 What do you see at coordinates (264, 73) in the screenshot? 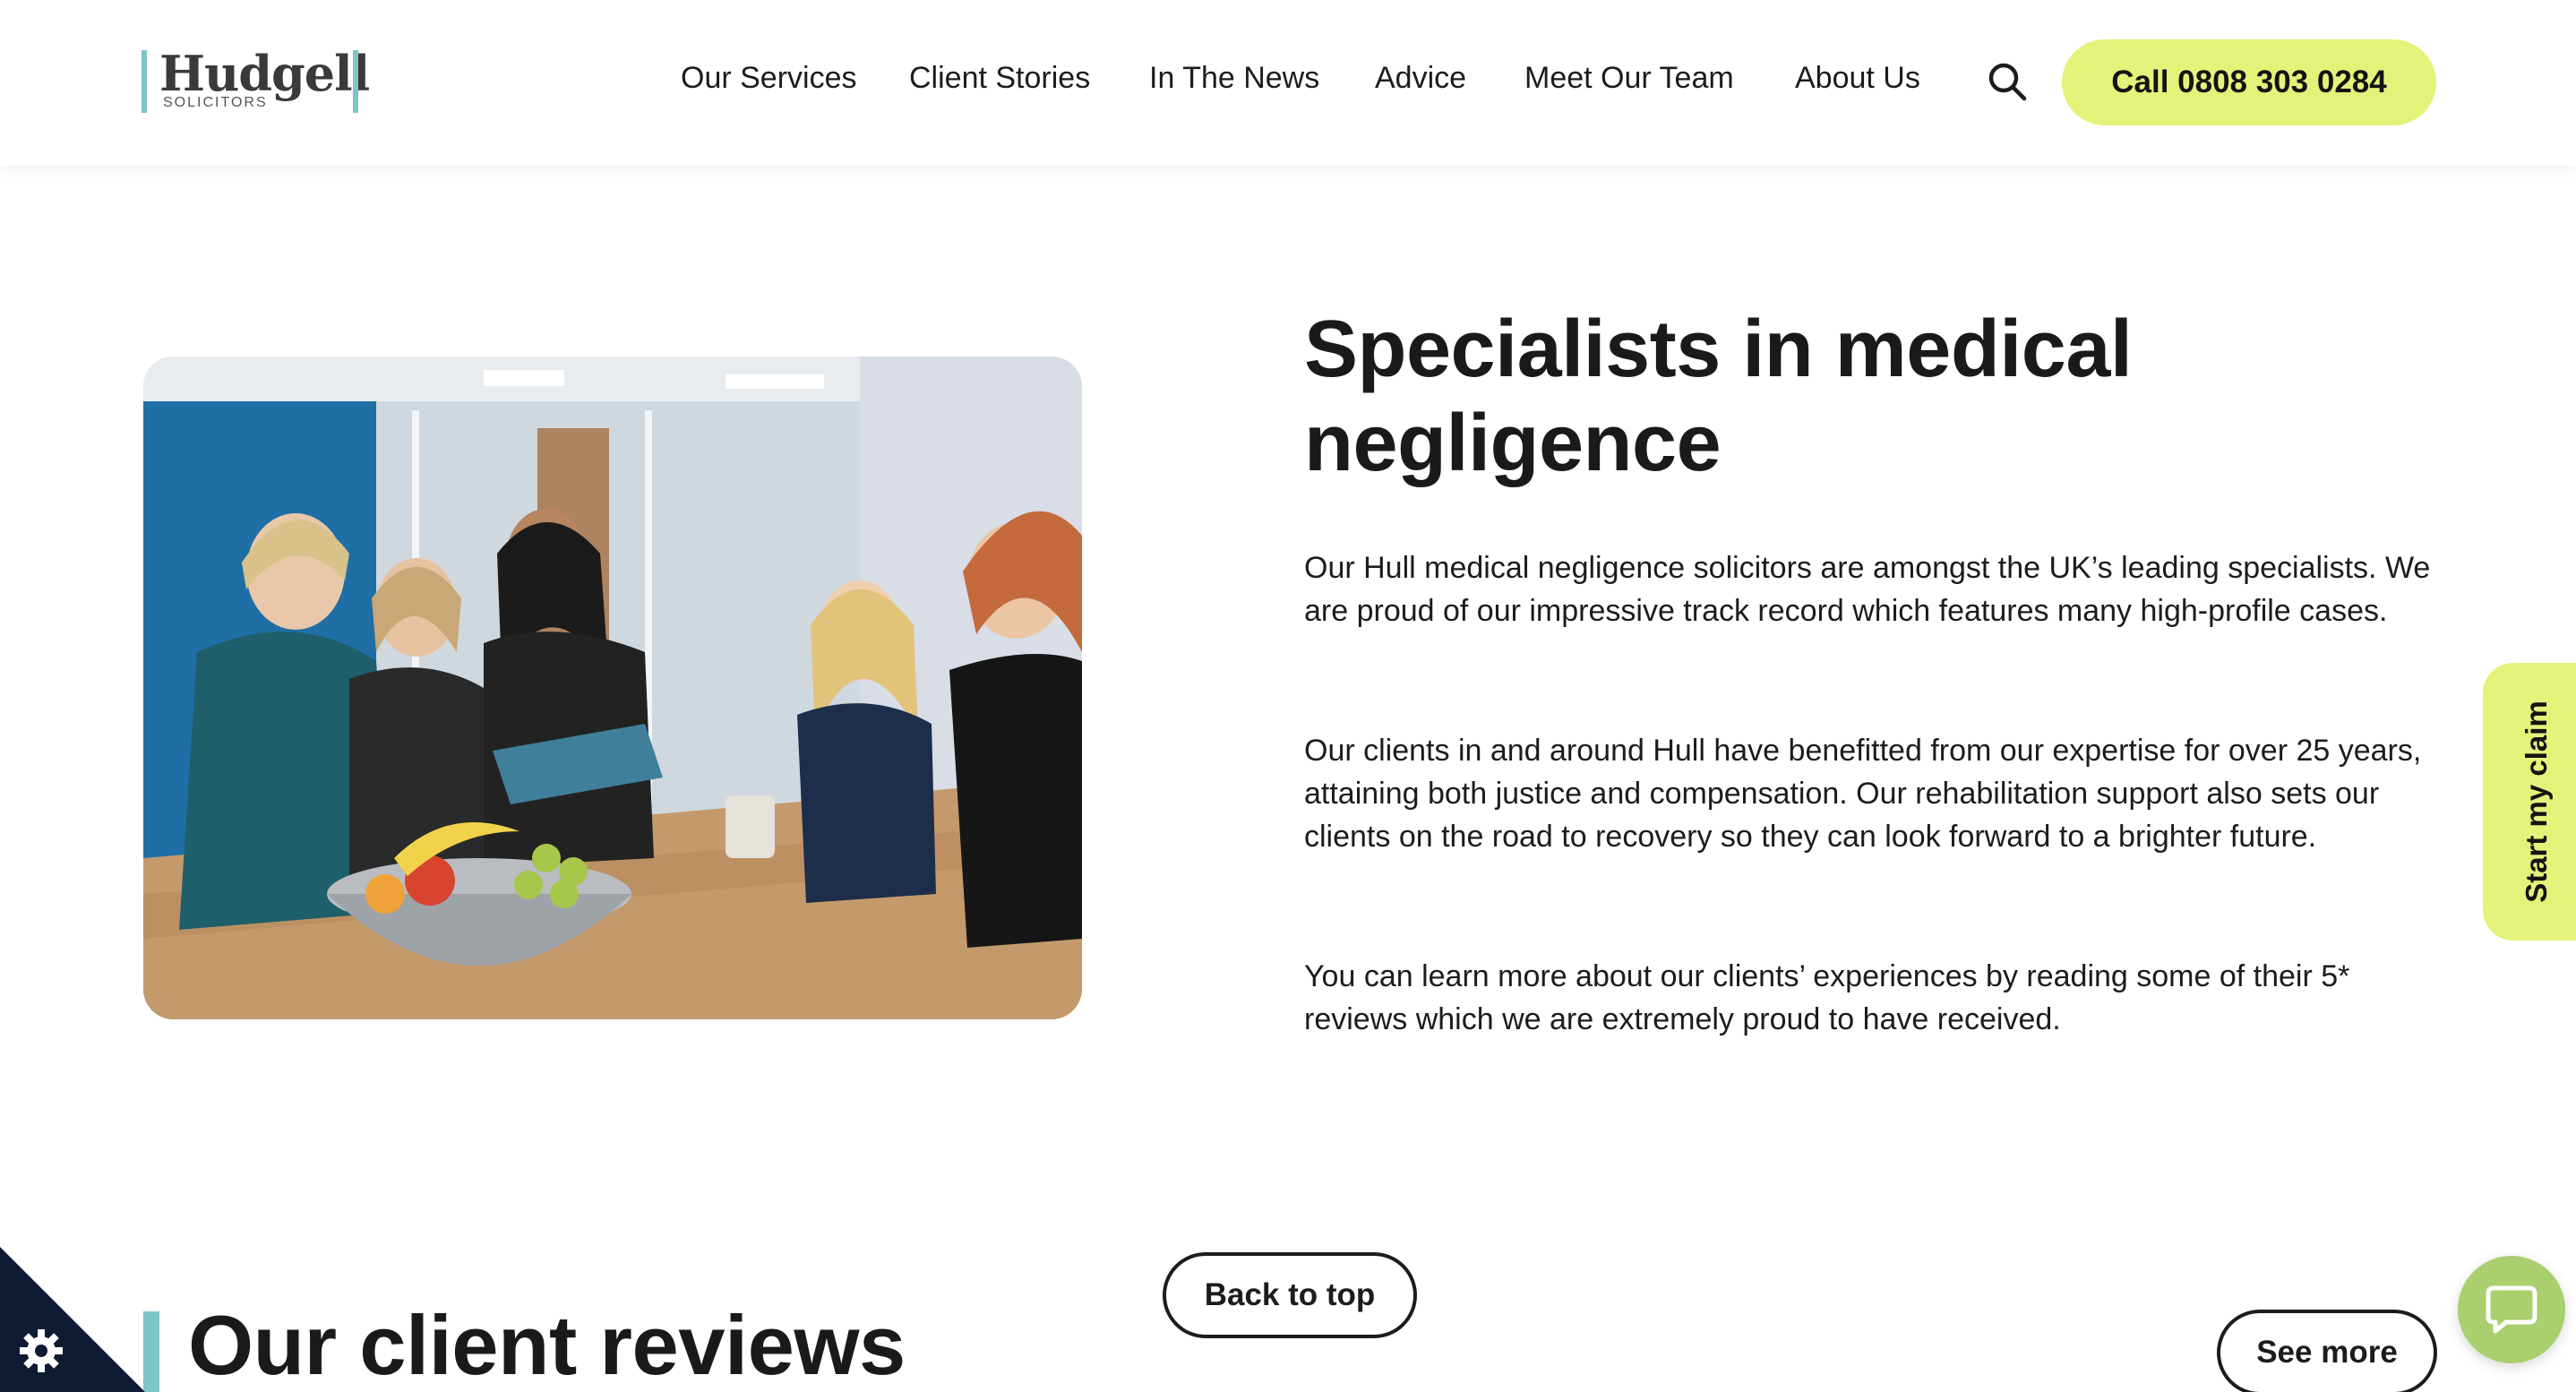
I see `logo-wordmark: Hudgell` at bounding box center [264, 73].